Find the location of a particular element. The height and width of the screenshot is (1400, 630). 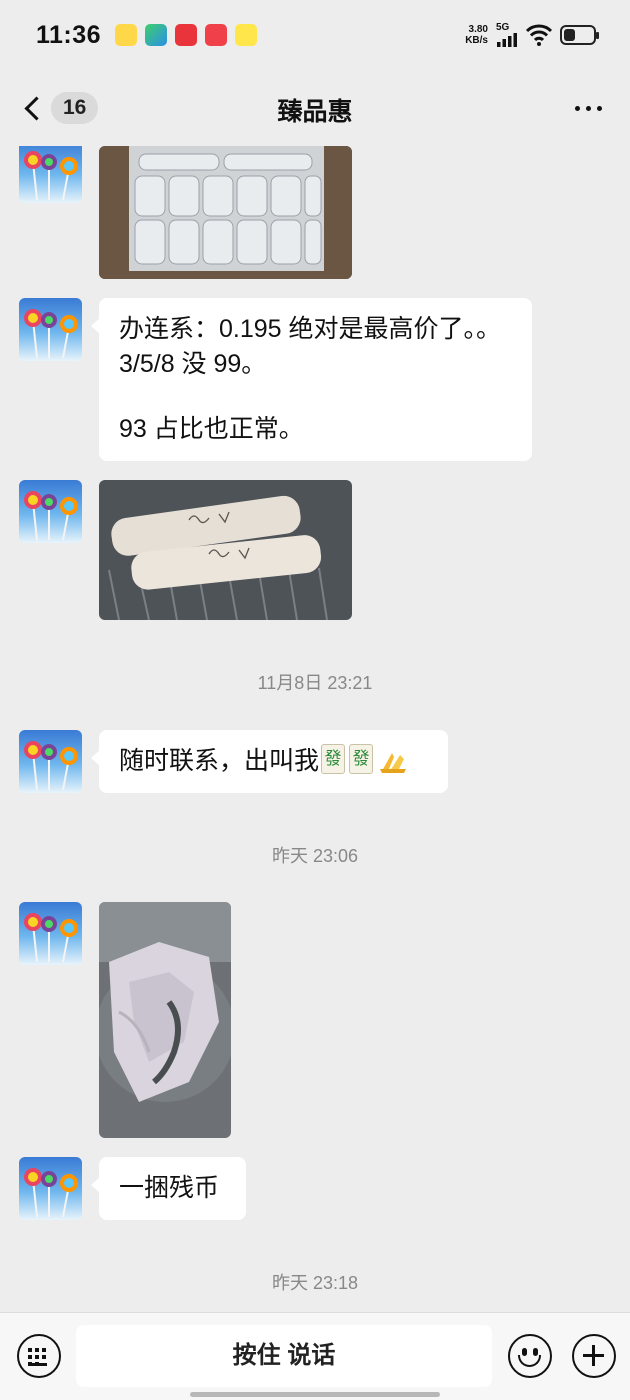

message-bubble-text: 随时联系，出叫我 is located at coordinates (269, 761).